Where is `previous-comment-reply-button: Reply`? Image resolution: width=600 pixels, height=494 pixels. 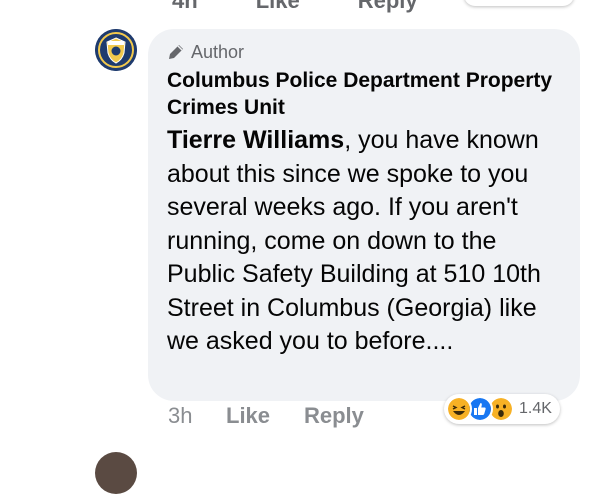
previous-comment-reply-button: Reply is located at coordinates (388, 7).